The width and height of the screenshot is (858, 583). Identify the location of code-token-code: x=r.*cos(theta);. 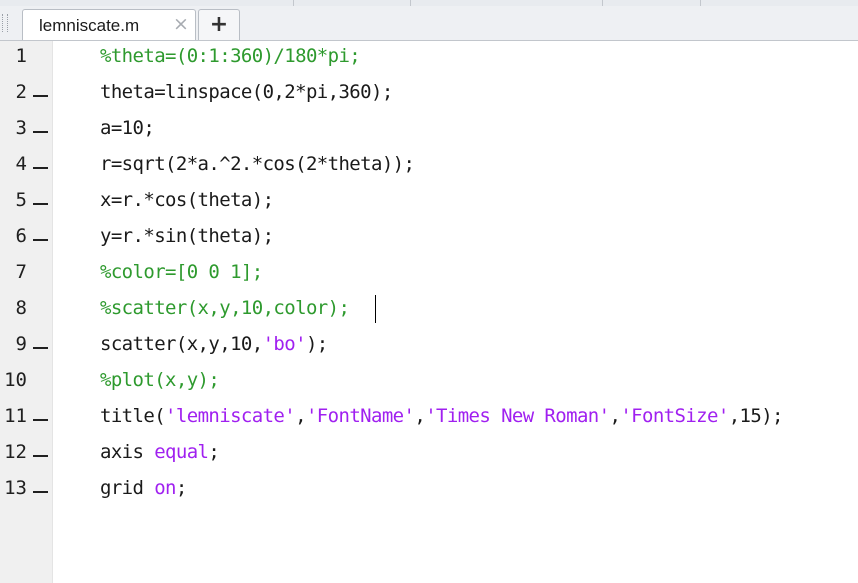
(187, 200).